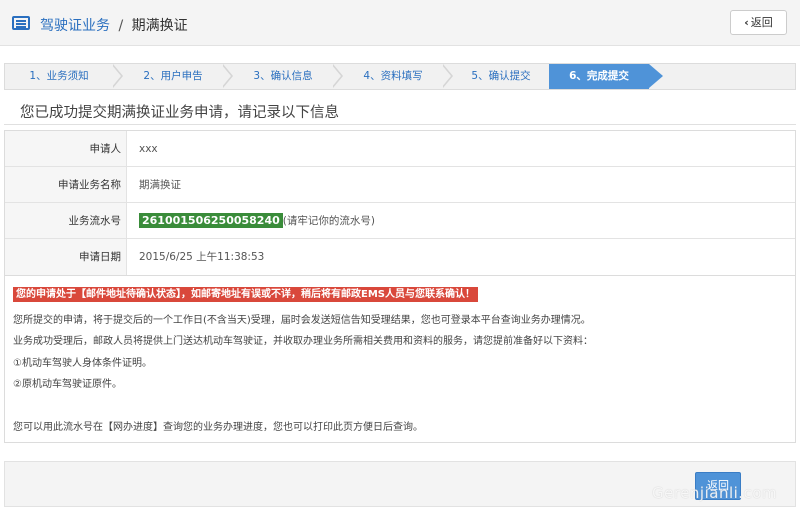 This screenshot has width=800, height=507. I want to click on breadcrumb-current: 期满换证, so click(159, 26).